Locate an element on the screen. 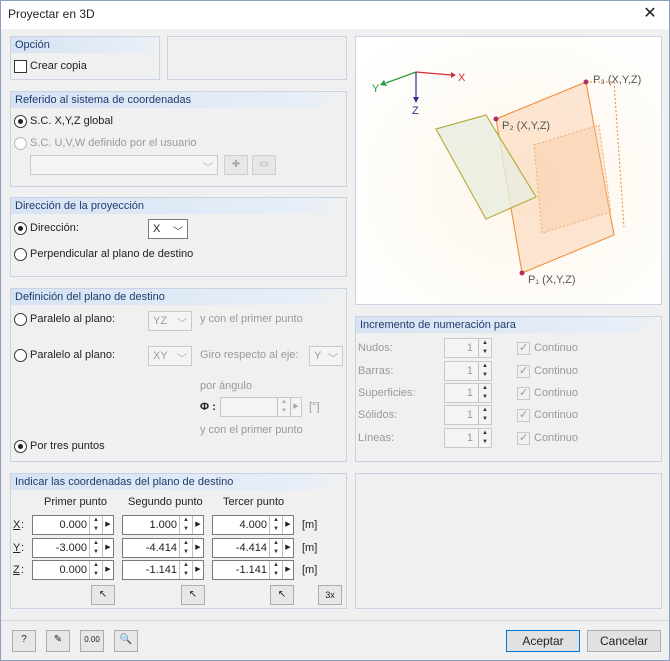 The image size is (670, 661). z-p2-input: -1.141 ▲ ▼ ▶ is located at coordinates (163, 570).